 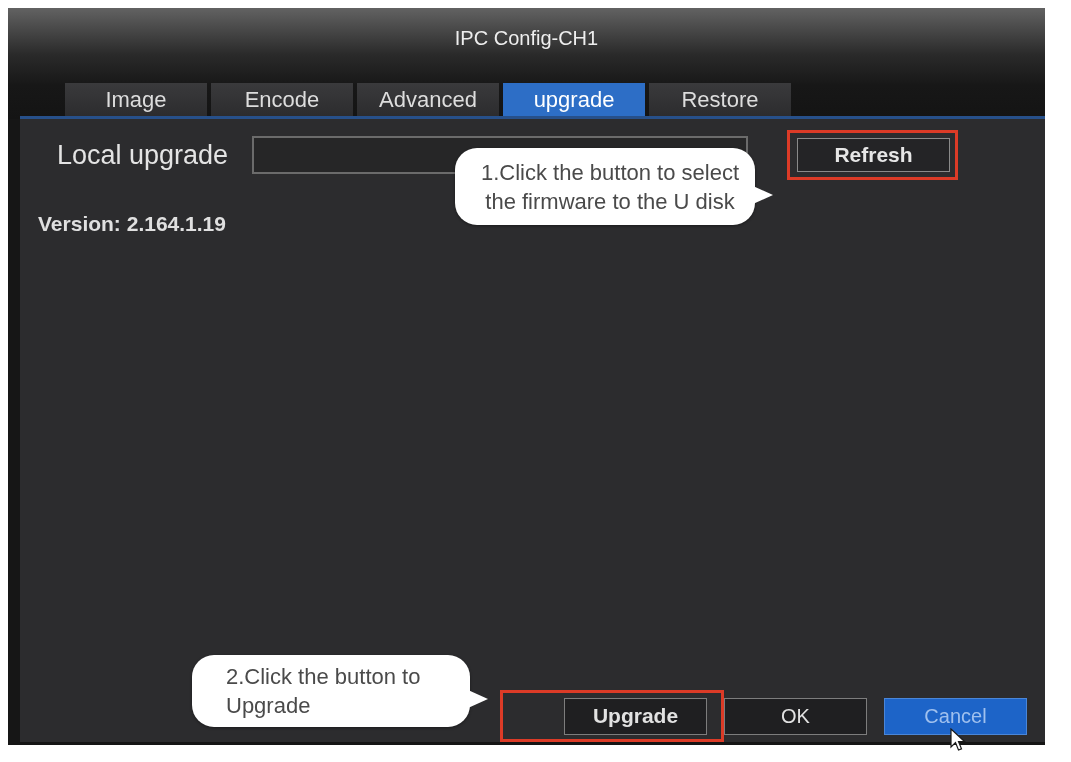 What do you see at coordinates (340, 691) in the screenshot?
I see `callout-tooltip: 2.Click the button to Upgrade` at bounding box center [340, 691].